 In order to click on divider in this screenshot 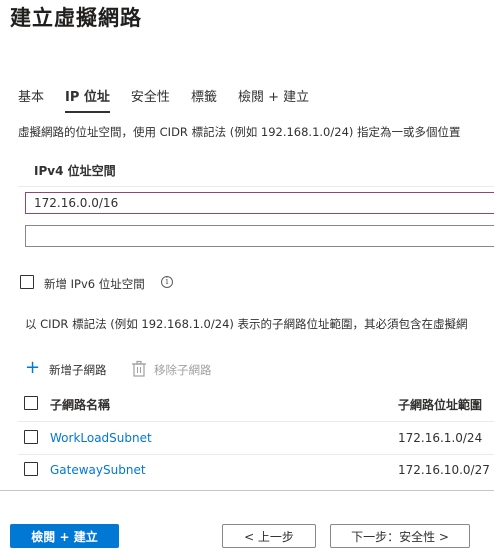, I will do `click(256, 186)`.